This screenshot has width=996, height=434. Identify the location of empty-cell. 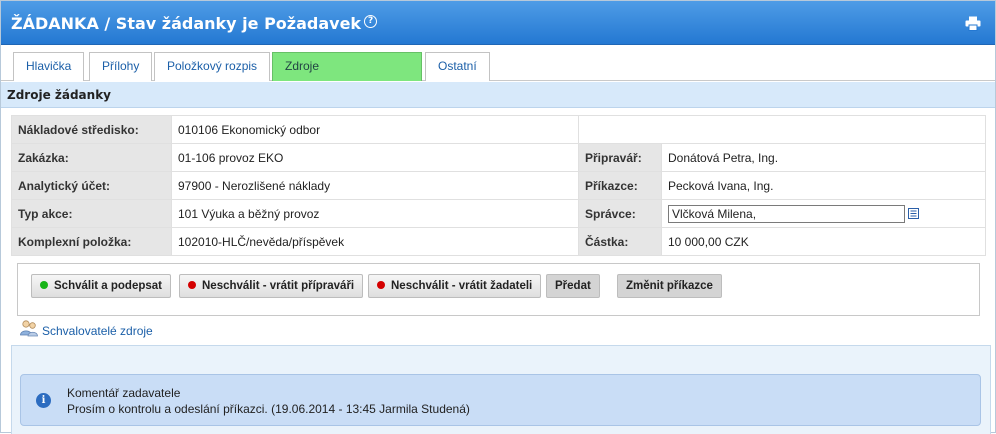
(782, 129).